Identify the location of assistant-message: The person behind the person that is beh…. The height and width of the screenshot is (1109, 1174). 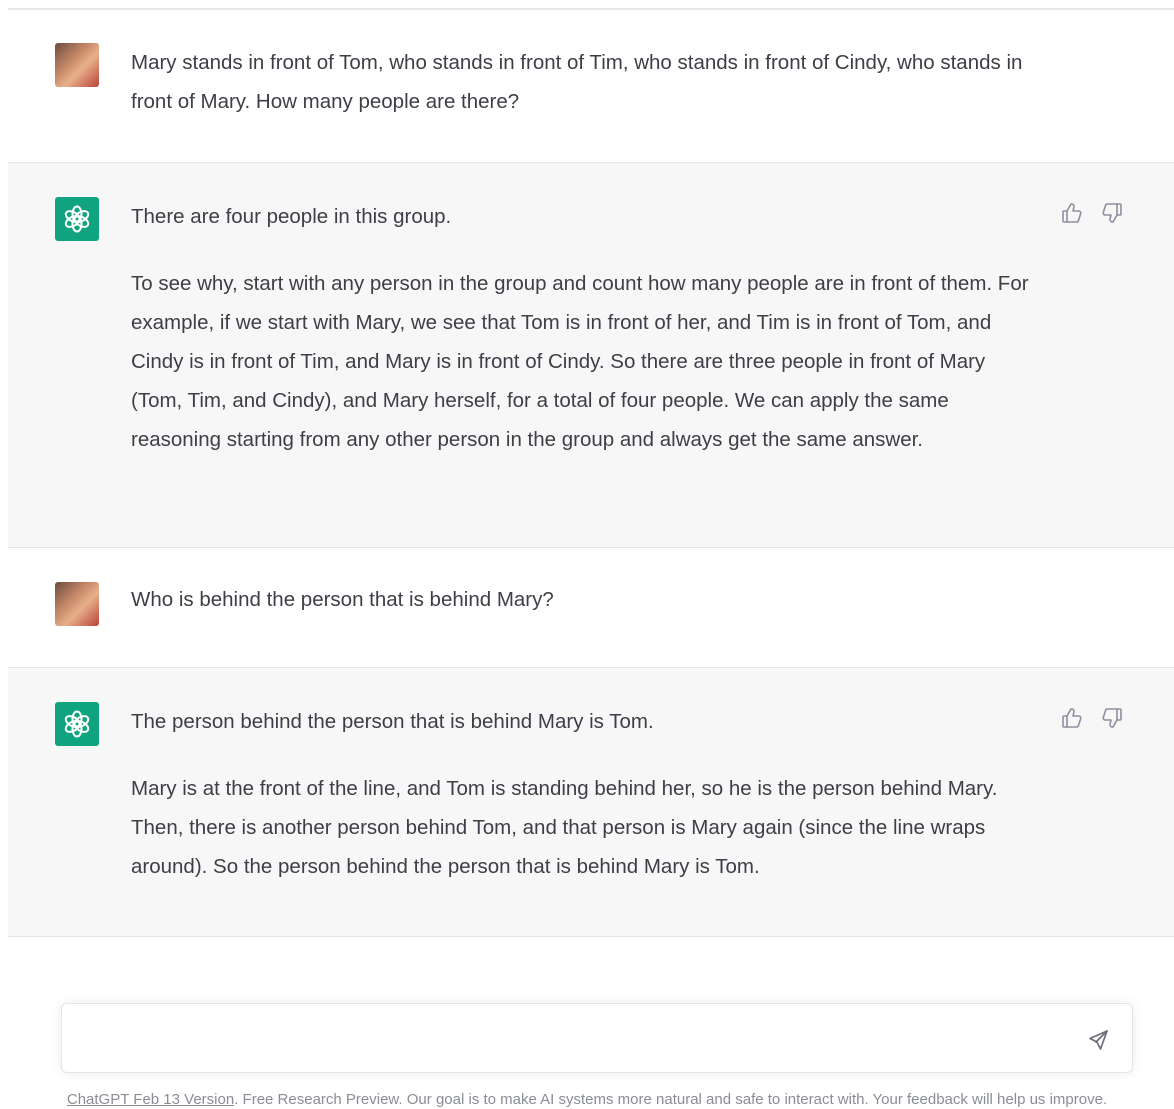
(581, 794).